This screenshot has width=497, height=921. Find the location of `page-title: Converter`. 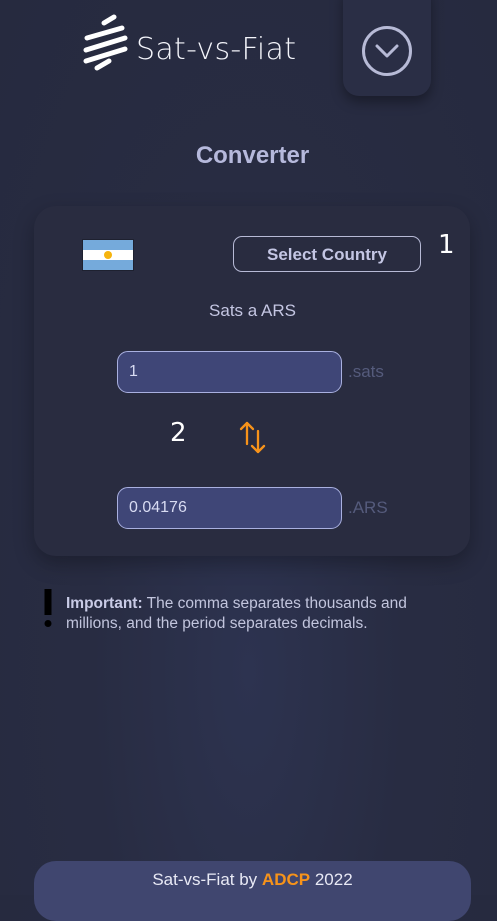

page-title: Converter is located at coordinates (252, 155).